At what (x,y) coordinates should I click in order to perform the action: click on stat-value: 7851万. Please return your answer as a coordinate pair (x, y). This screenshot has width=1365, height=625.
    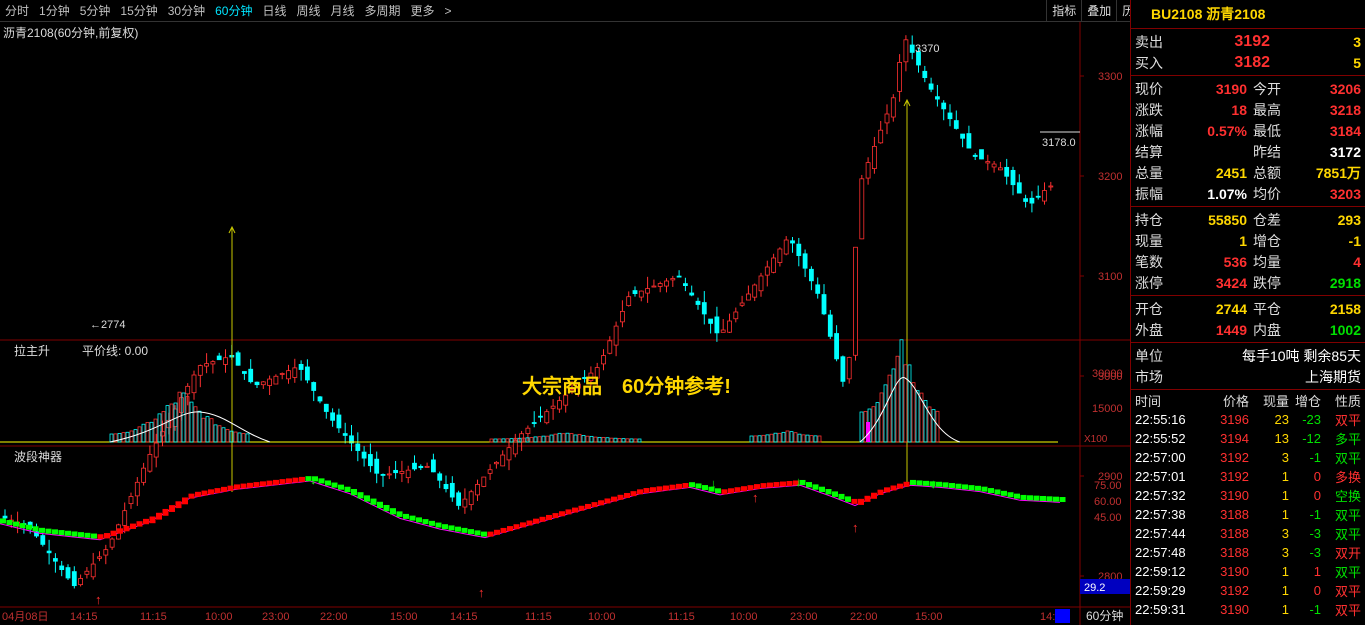
    Looking at the image, I should click on (1338, 172).